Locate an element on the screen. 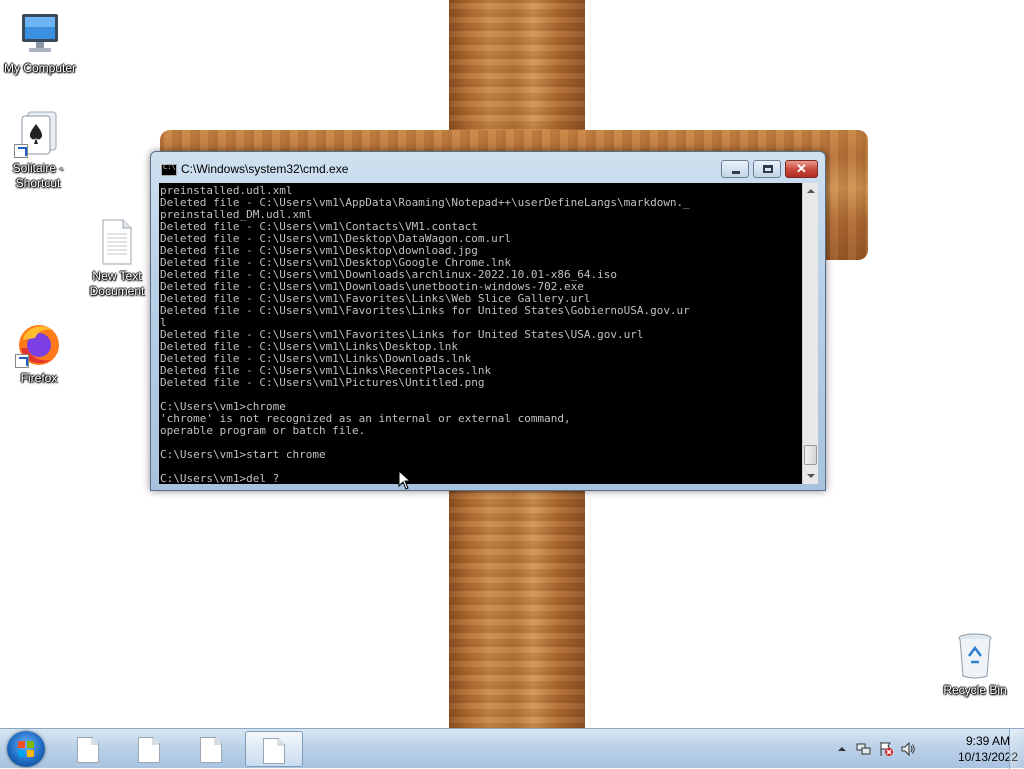 The height and width of the screenshot is (769, 1024). console-line: operable program or batch file. is located at coordinates (263, 430).